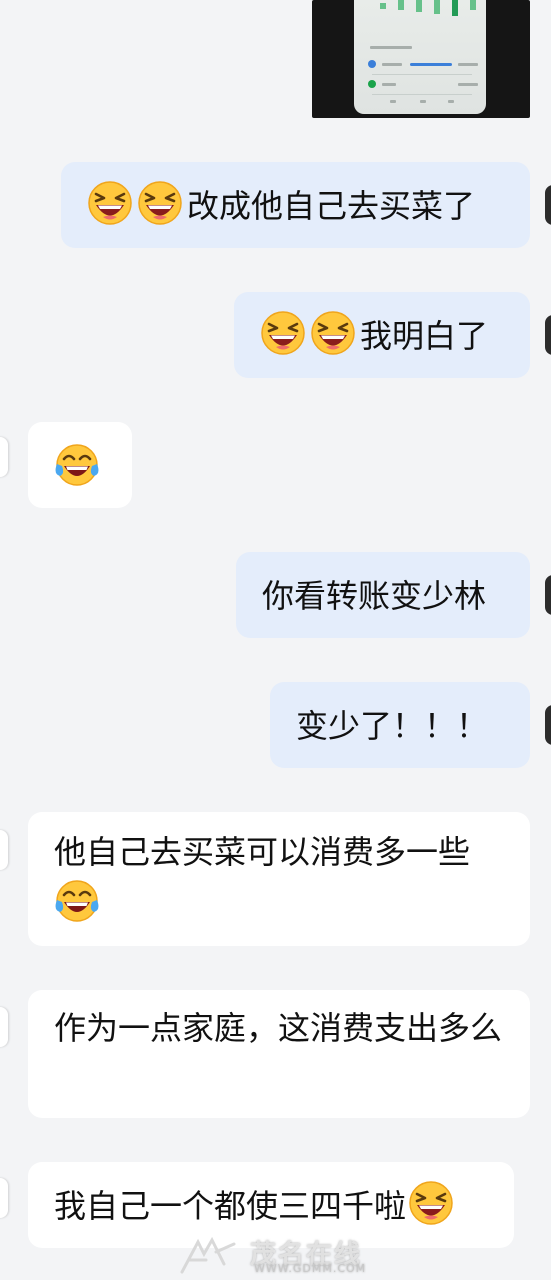 The width and height of the screenshot is (551, 1280). I want to click on watermark-logo-icon, so click(208, 1255).